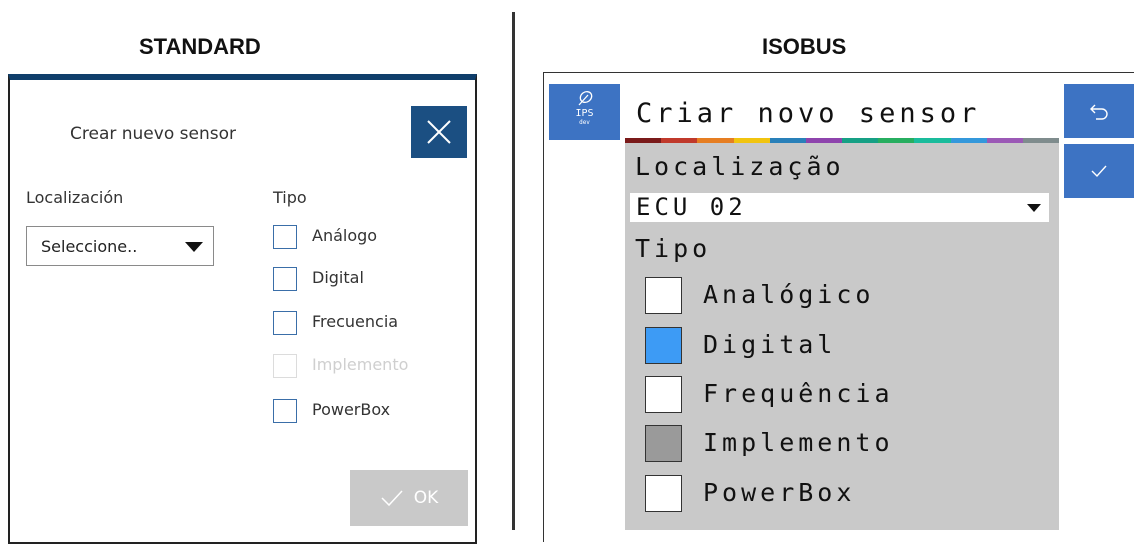 This screenshot has height=544, width=1134. What do you see at coordinates (200, 46) in the screenshot?
I see `standard-heading: STANDARD` at bounding box center [200, 46].